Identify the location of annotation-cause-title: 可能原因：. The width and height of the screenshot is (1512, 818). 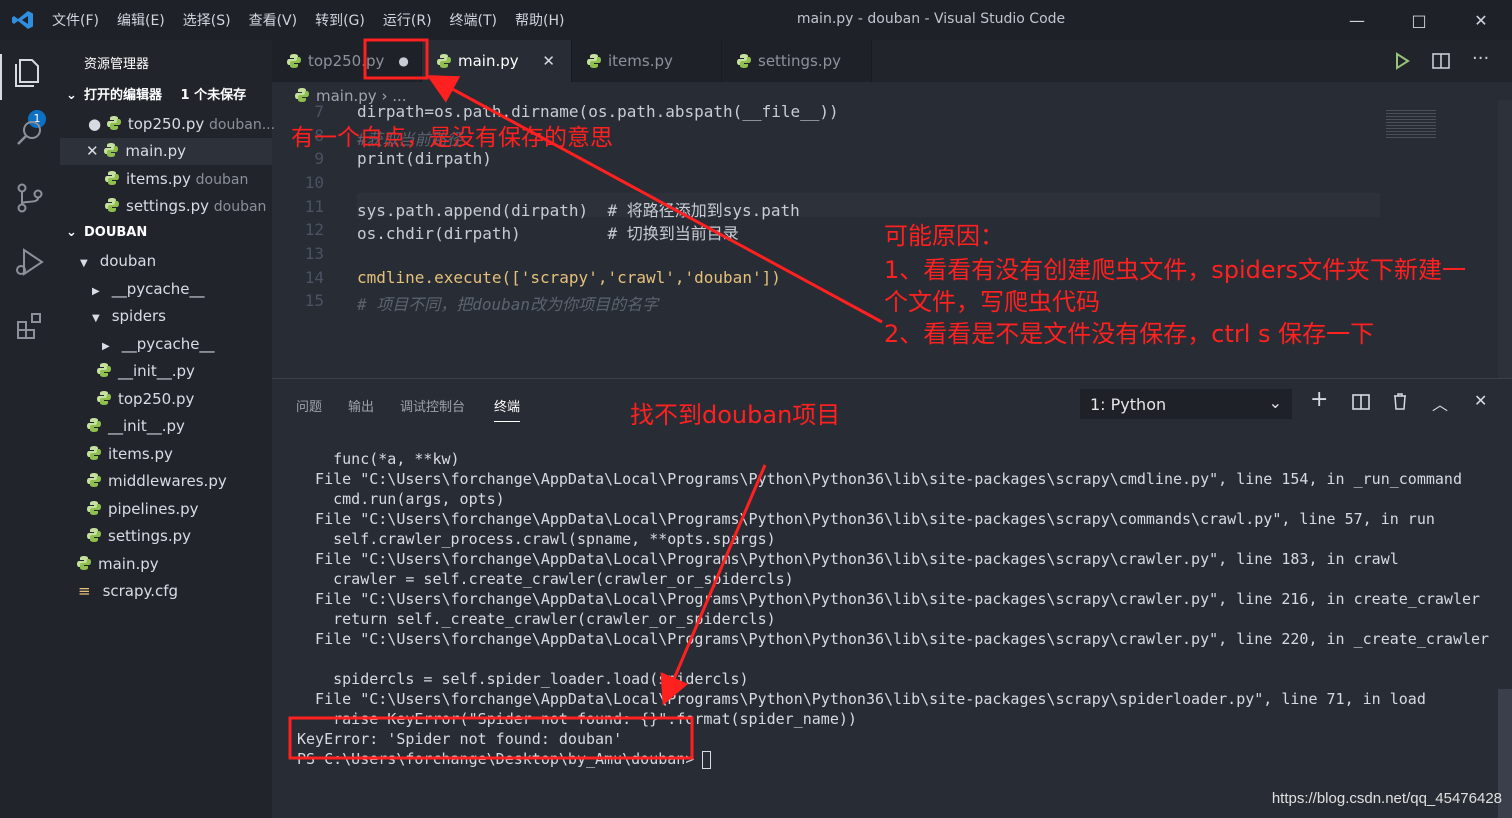
(944, 236).